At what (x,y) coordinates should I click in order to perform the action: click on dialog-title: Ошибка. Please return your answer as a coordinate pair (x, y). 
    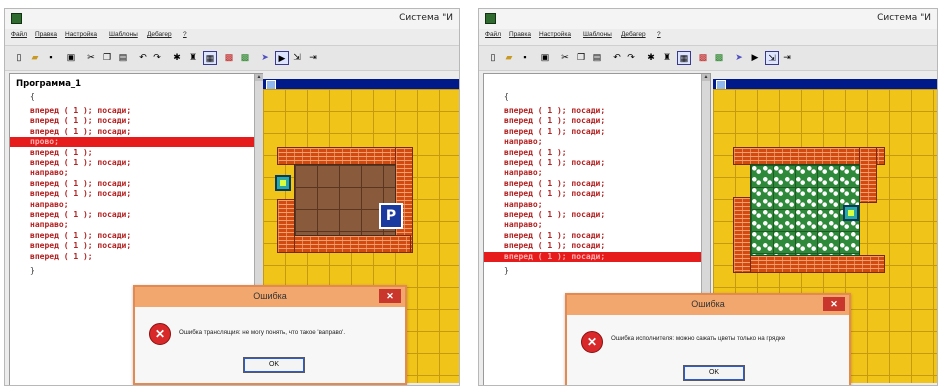
    Looking at the image, I should click on (270, 296).